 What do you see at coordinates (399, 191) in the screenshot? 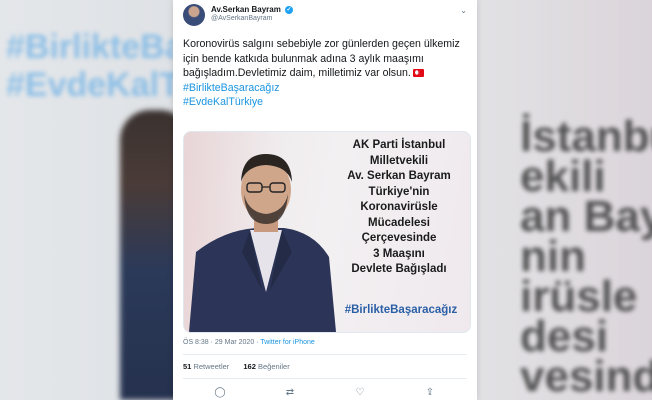
I see `caption-line: Türkiye'nin` at bounding box center [399, 191].